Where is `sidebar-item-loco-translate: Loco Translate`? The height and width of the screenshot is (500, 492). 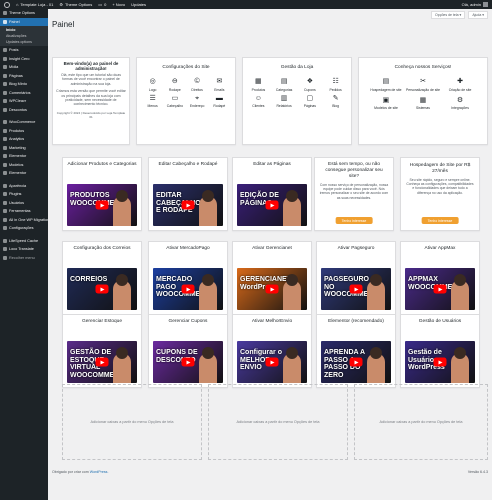 sidebar-item-loco-translate: Loco Translate is located at coordinates (24, 249).